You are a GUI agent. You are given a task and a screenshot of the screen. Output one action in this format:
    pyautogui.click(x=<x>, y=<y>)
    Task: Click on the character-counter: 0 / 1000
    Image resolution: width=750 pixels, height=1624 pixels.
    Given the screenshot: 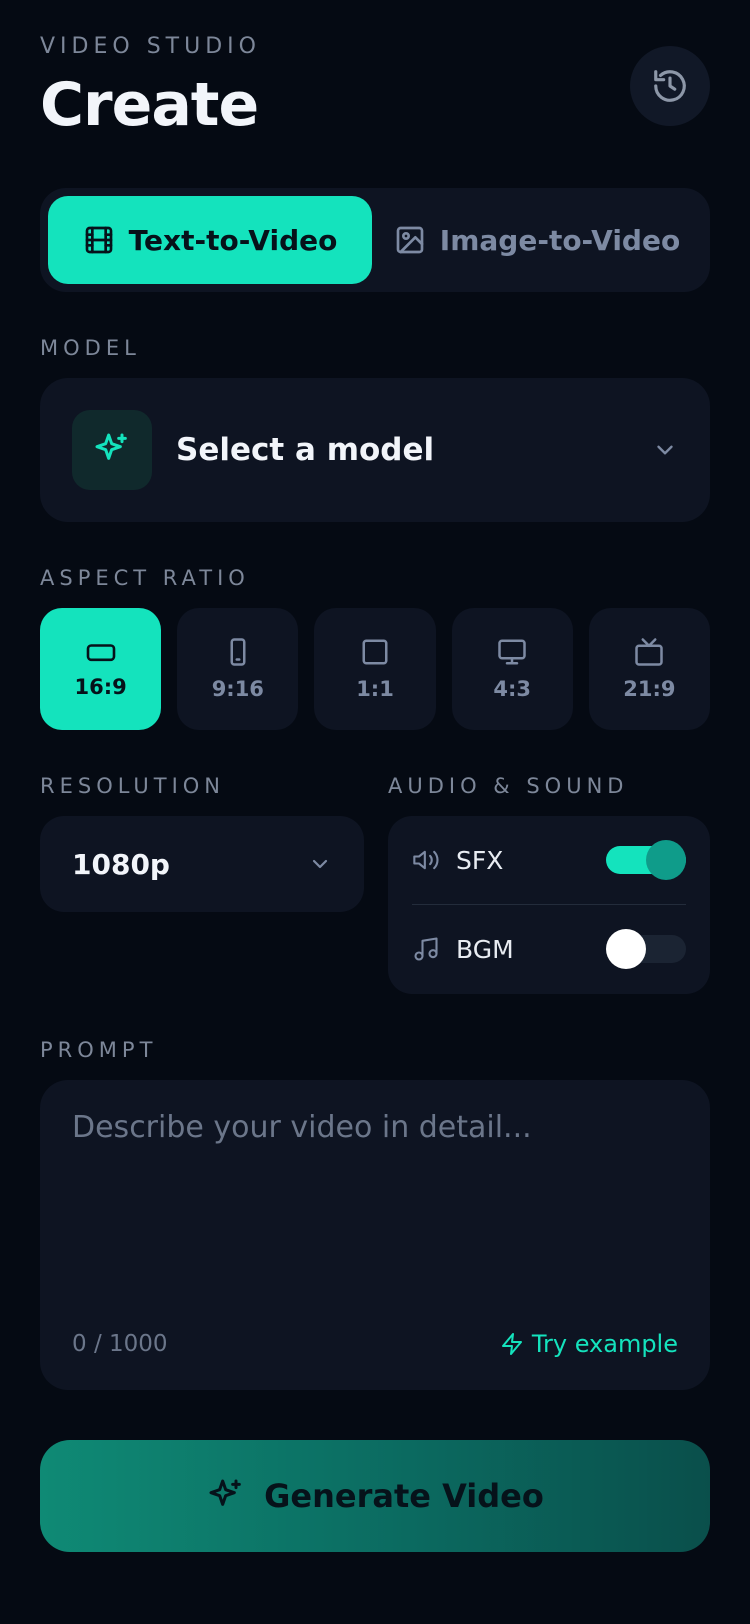 What is the action you would take?
    pyautogui.click(x=120, y=1344)
    